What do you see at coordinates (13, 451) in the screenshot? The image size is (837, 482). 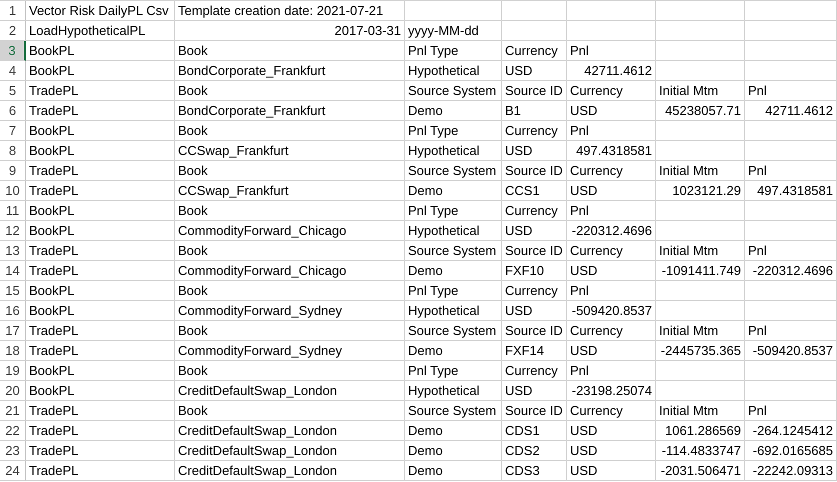 I see `row-header: 23` at bounding box center [13, 451].